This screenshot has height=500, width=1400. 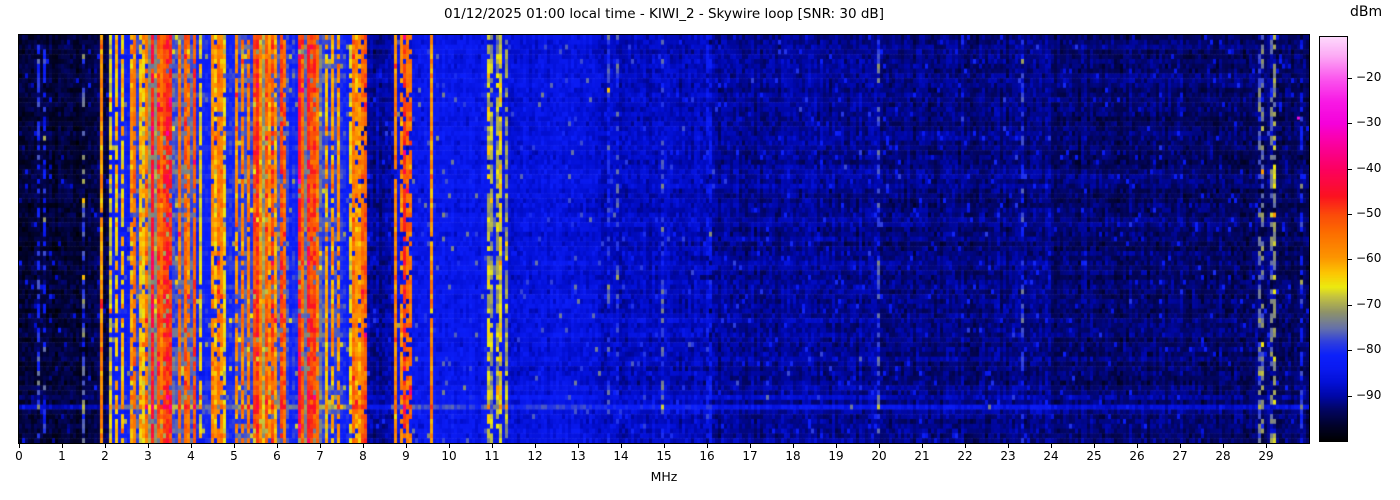 I want to click on x-tick-label: 1, so click(x=62, y=456).